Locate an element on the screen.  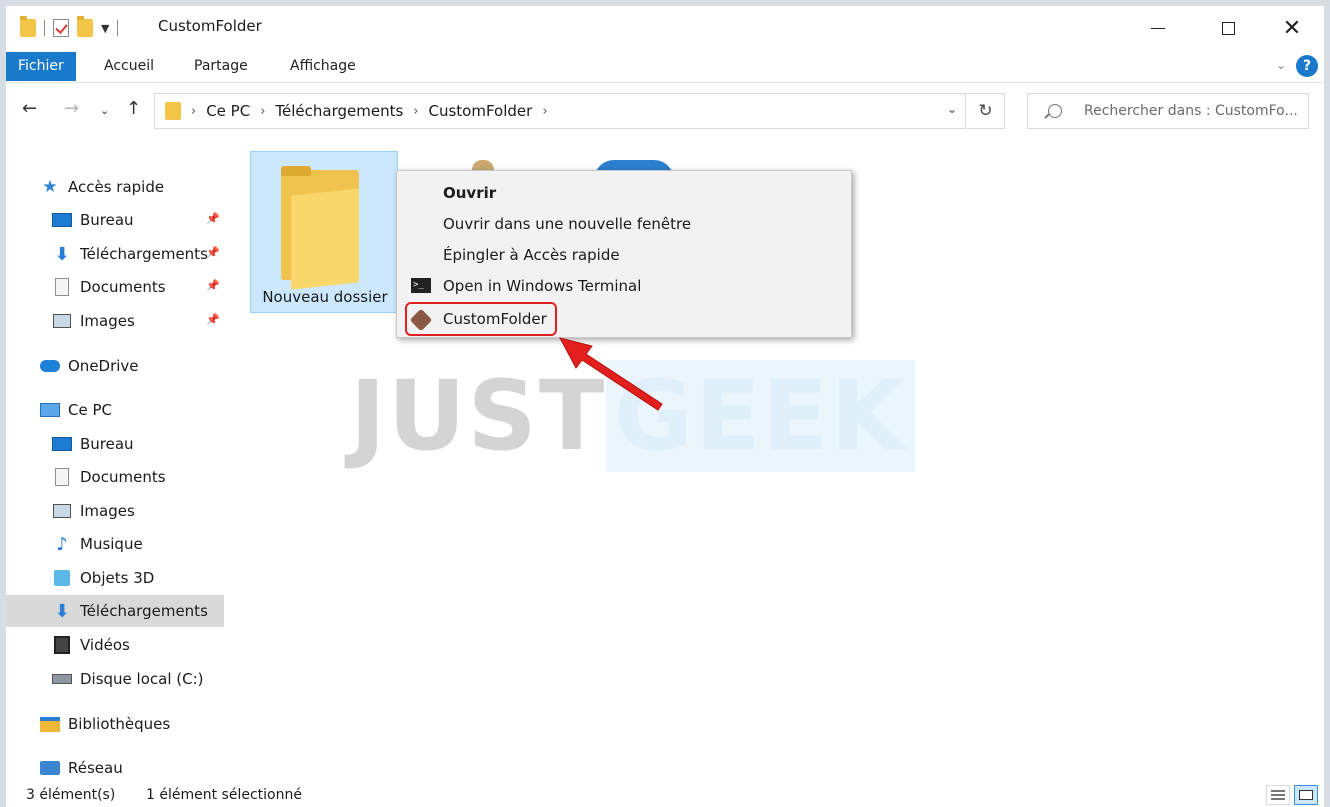
cube-icon is located at coordinates (62, 578).